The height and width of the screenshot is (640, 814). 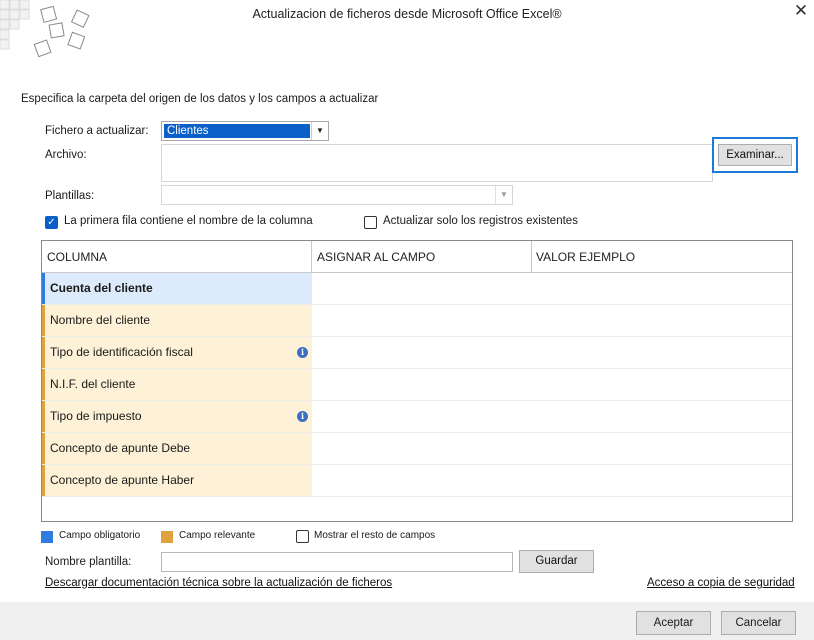 I want to click on table-row: Tipo de identificación fiscal i, so click(x=417, y=353).